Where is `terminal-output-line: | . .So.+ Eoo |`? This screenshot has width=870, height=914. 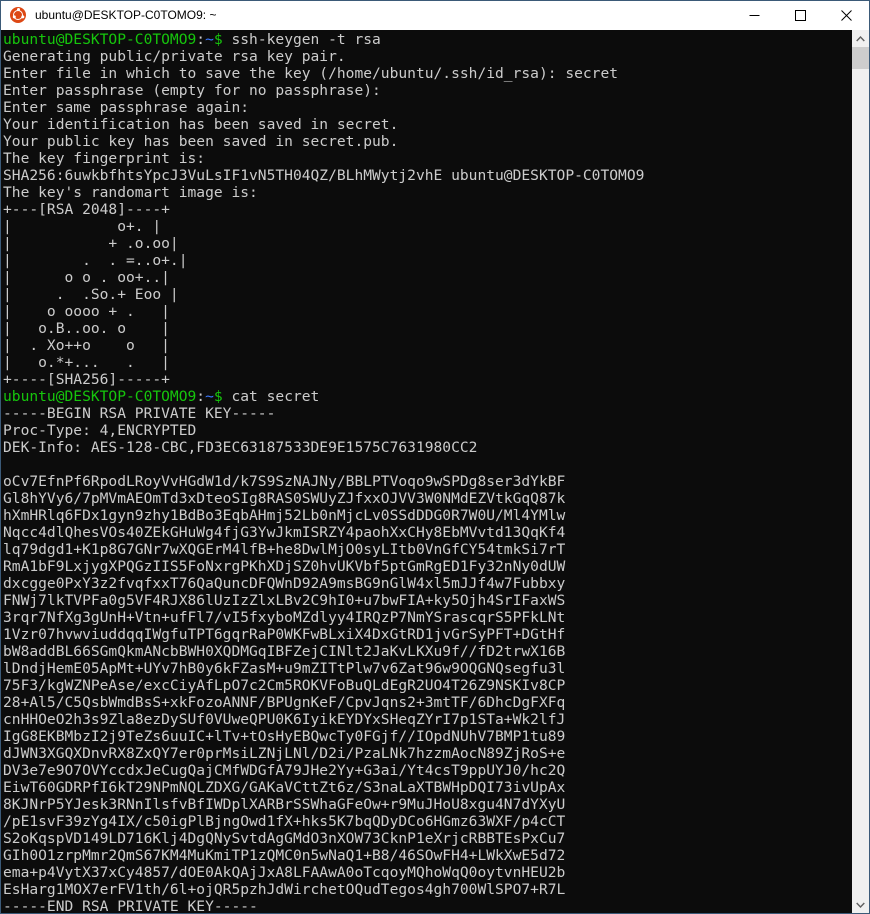
terminal-output-line: | . .So.+ Eoo | is located at coordinates (91, 294).